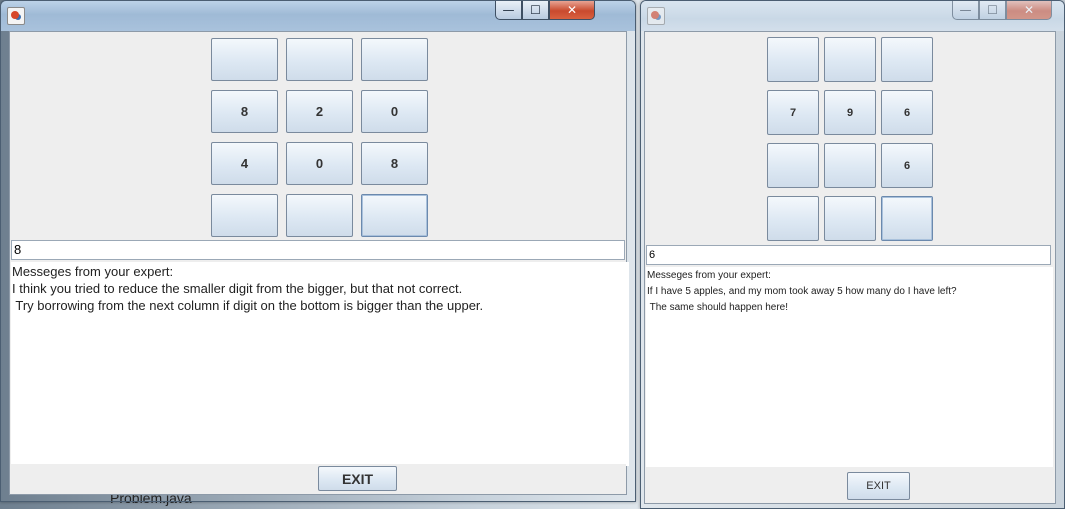 The image size is (1065, 509). What do you see at coordinates (244, 111) in the screenshot?
I see `digit-cell-r1c0: 8` at bounding box center [244, 111].